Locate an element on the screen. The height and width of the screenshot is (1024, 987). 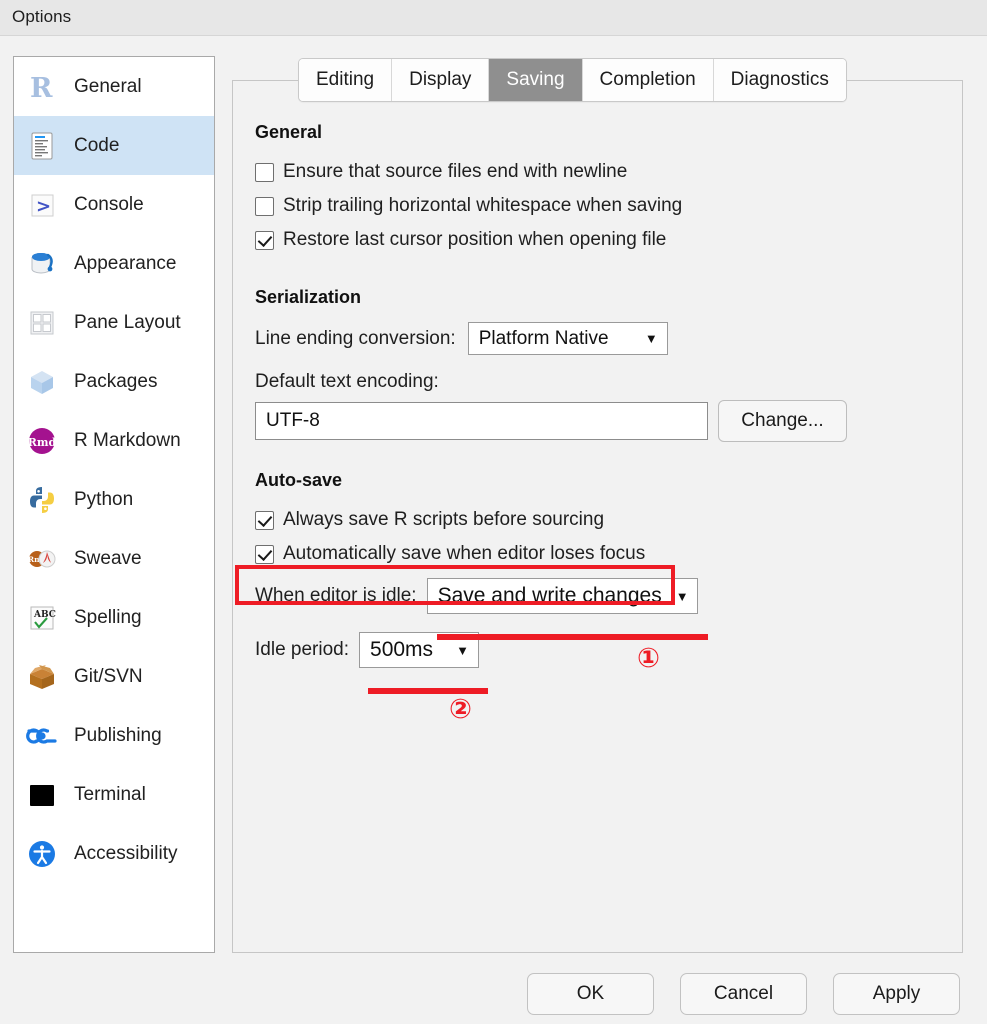
ensure-newline-checkbox is located at coordinates (264, 172).